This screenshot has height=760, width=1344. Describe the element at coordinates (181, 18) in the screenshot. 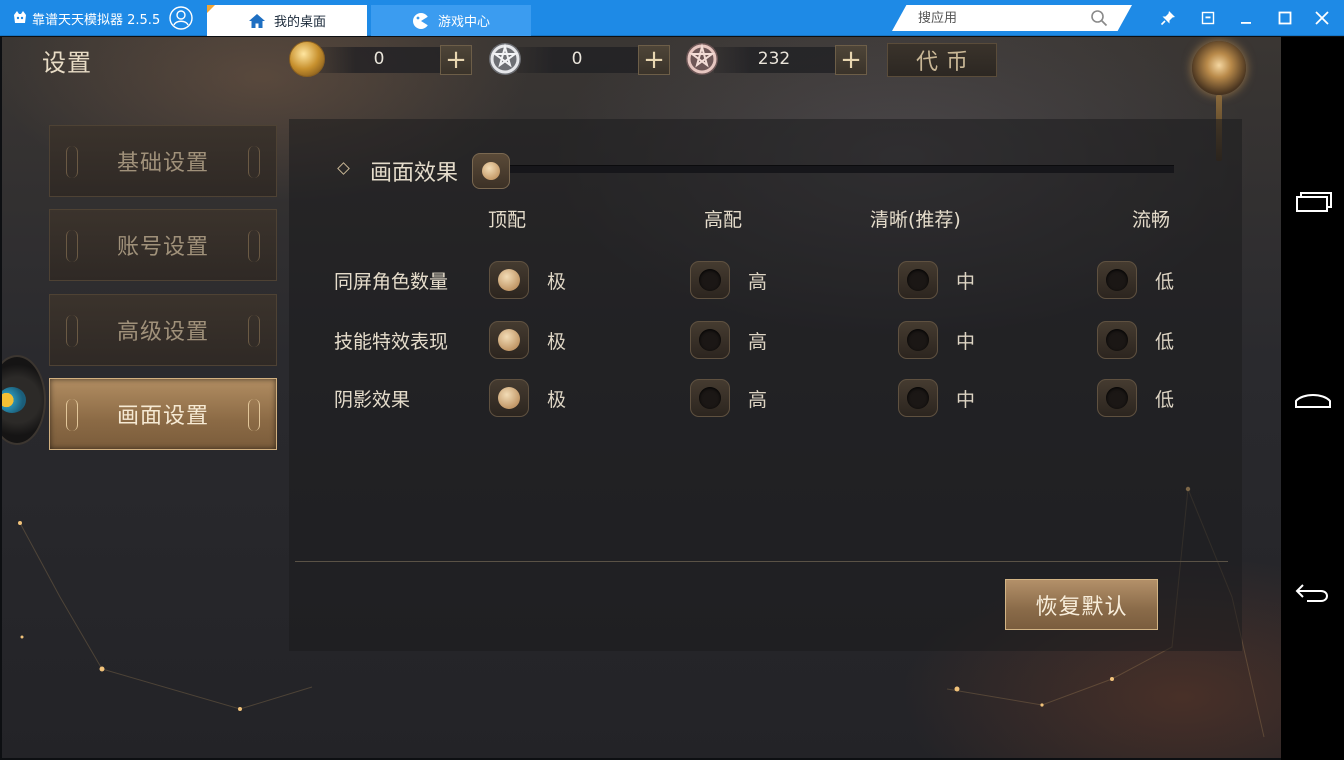

I see `user-account-icon` at that location.